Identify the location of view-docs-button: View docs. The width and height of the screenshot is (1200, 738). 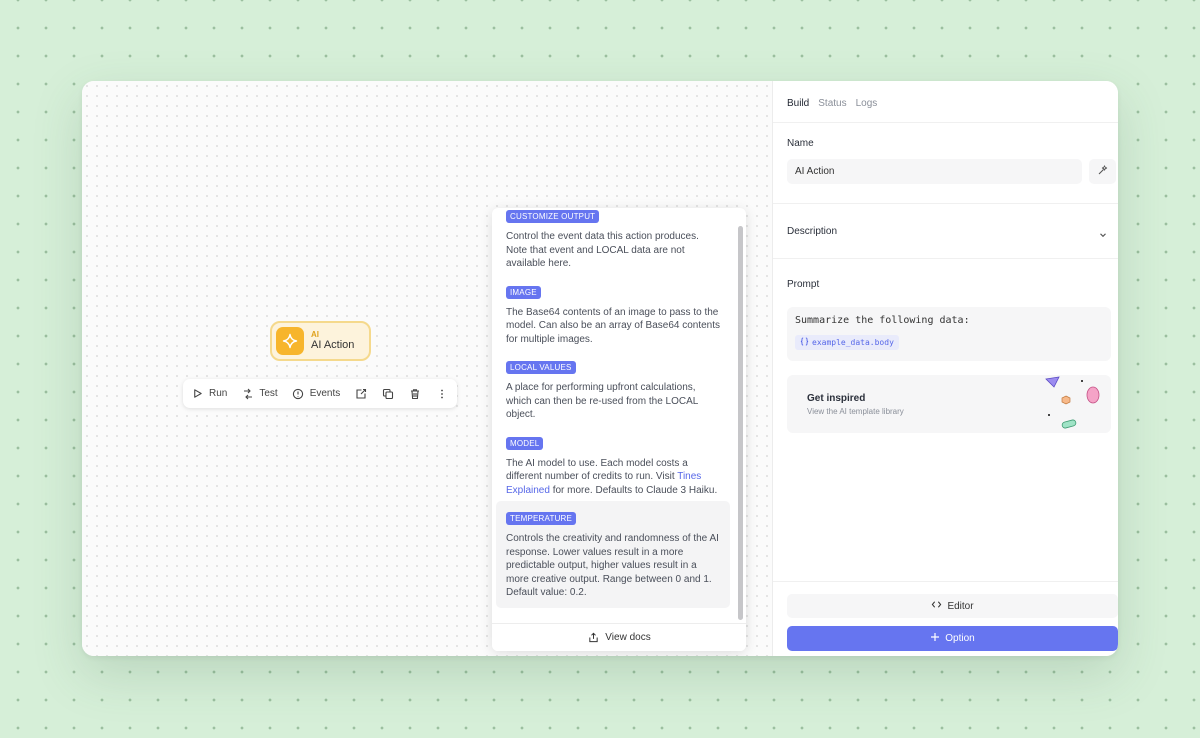
(619, 637).